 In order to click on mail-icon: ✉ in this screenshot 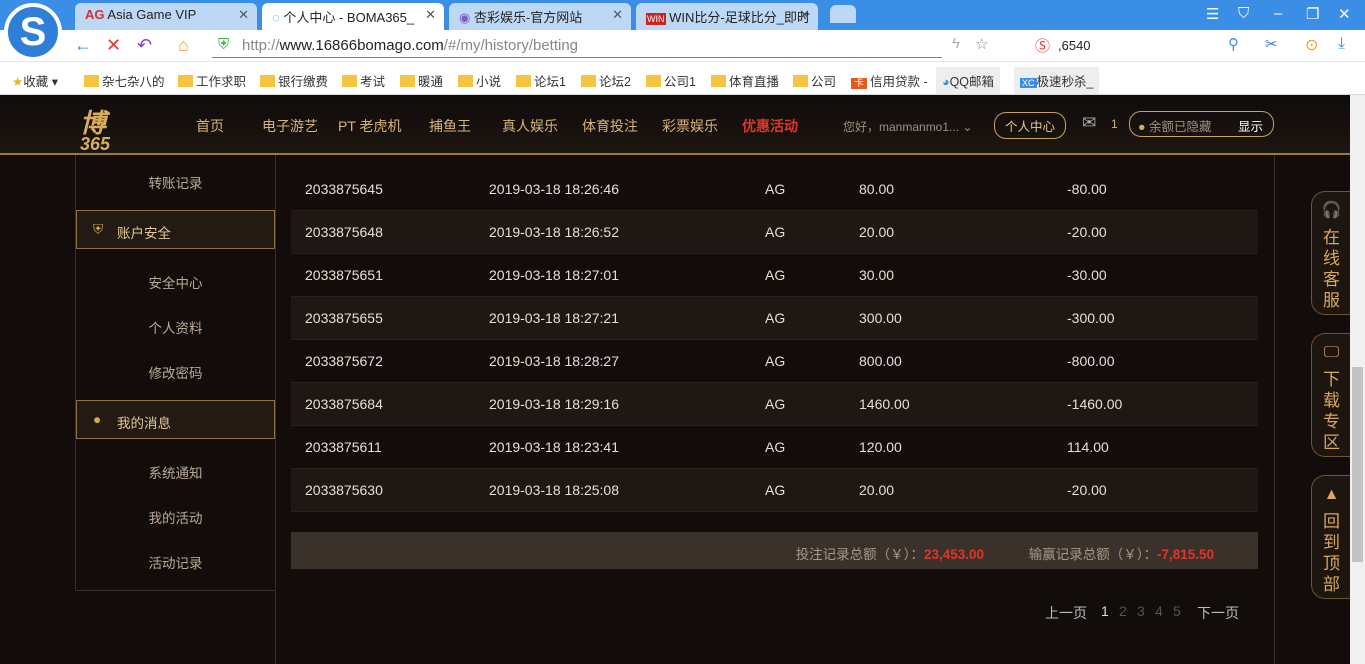, I will do `click(1089, 123)`.